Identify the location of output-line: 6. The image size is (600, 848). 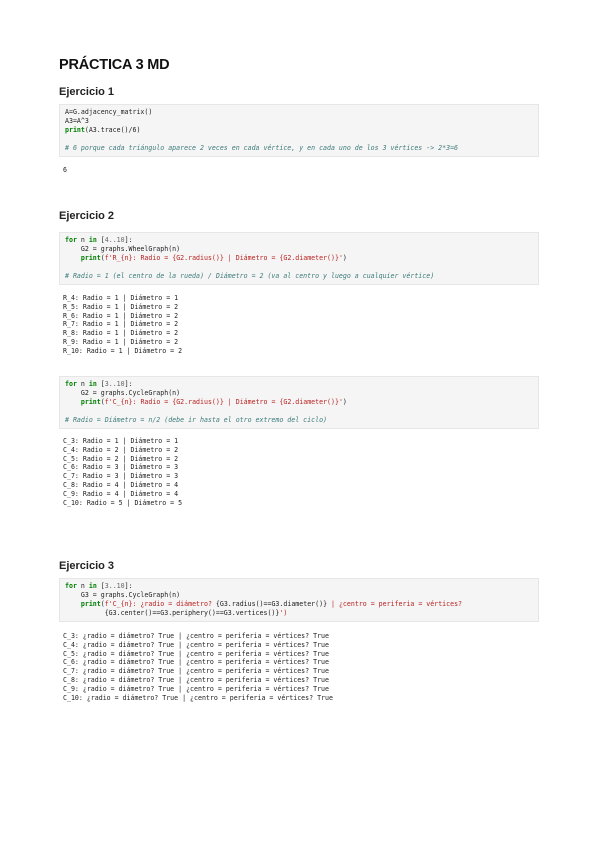
(65, 170).